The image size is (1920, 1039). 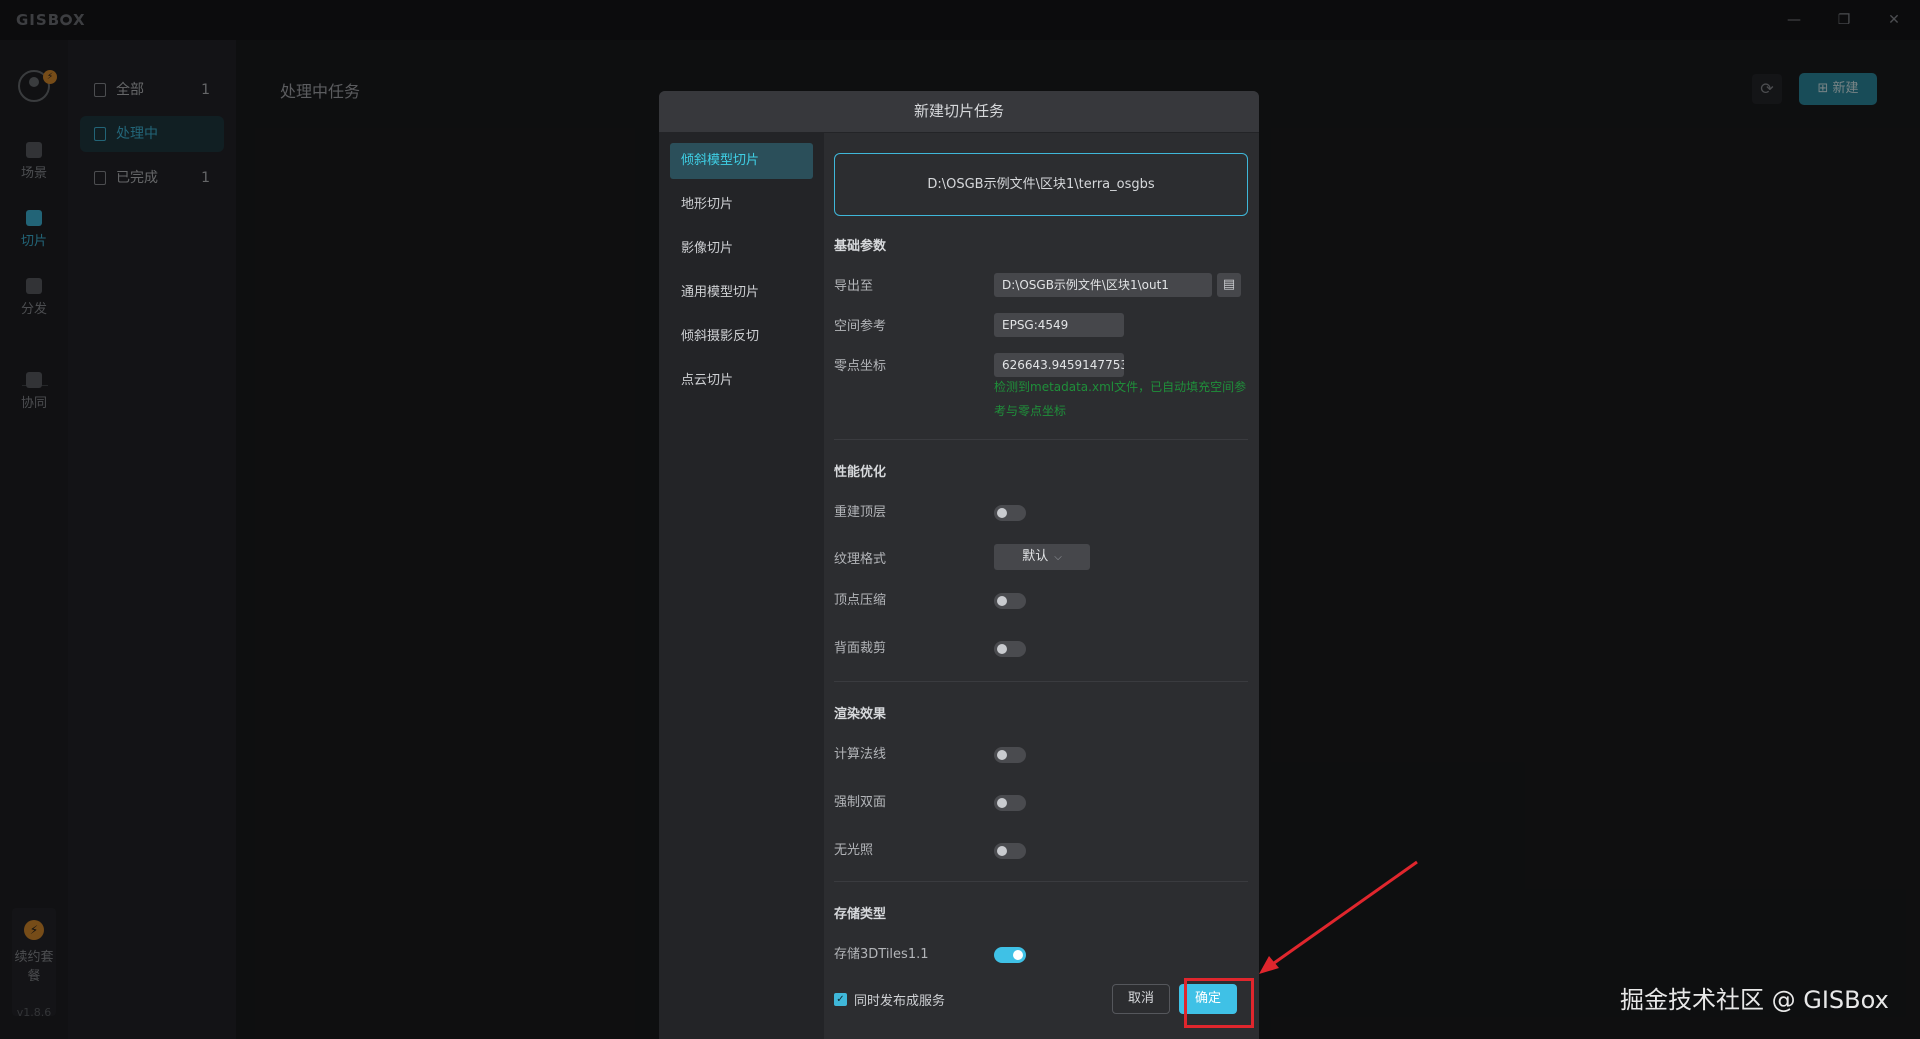 I want to click on rebuild-top-toggle, so click(x=1010, y=513).